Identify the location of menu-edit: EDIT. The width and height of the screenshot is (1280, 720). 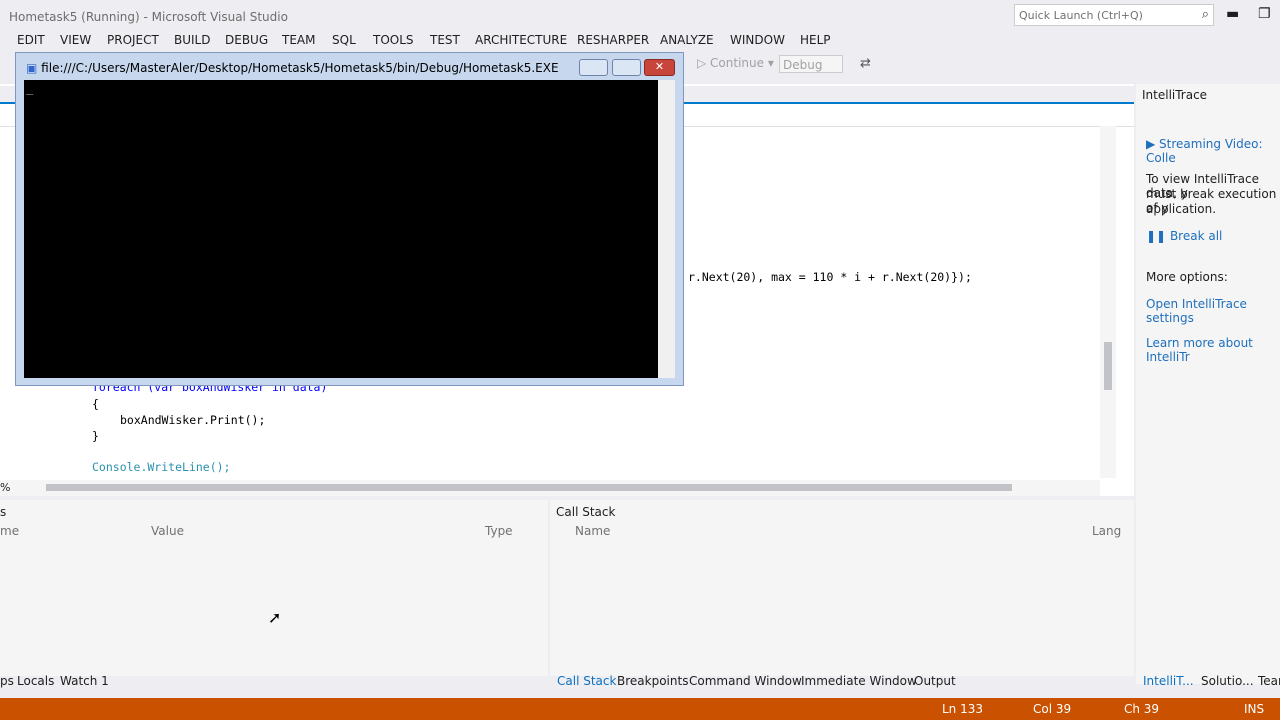
(31, 40).